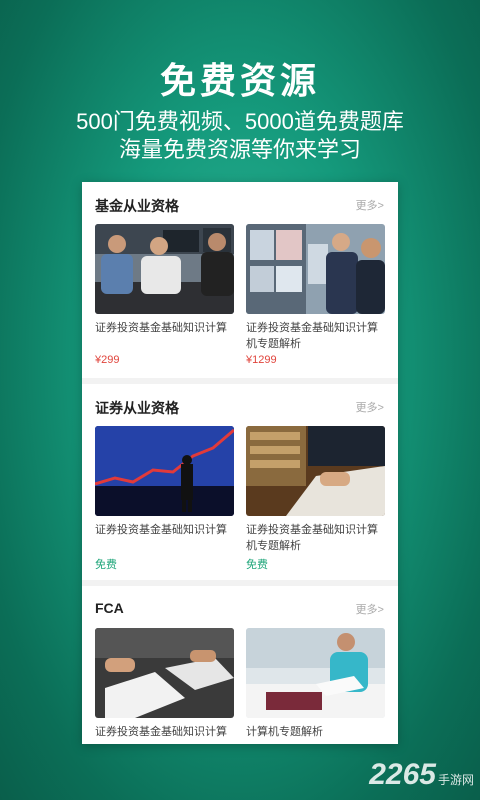 The image size is (480, 800). Describe the element at coordinates (240, 404) in the screenshot. I see `section-header: 证券从业资格 更多>` at that location.